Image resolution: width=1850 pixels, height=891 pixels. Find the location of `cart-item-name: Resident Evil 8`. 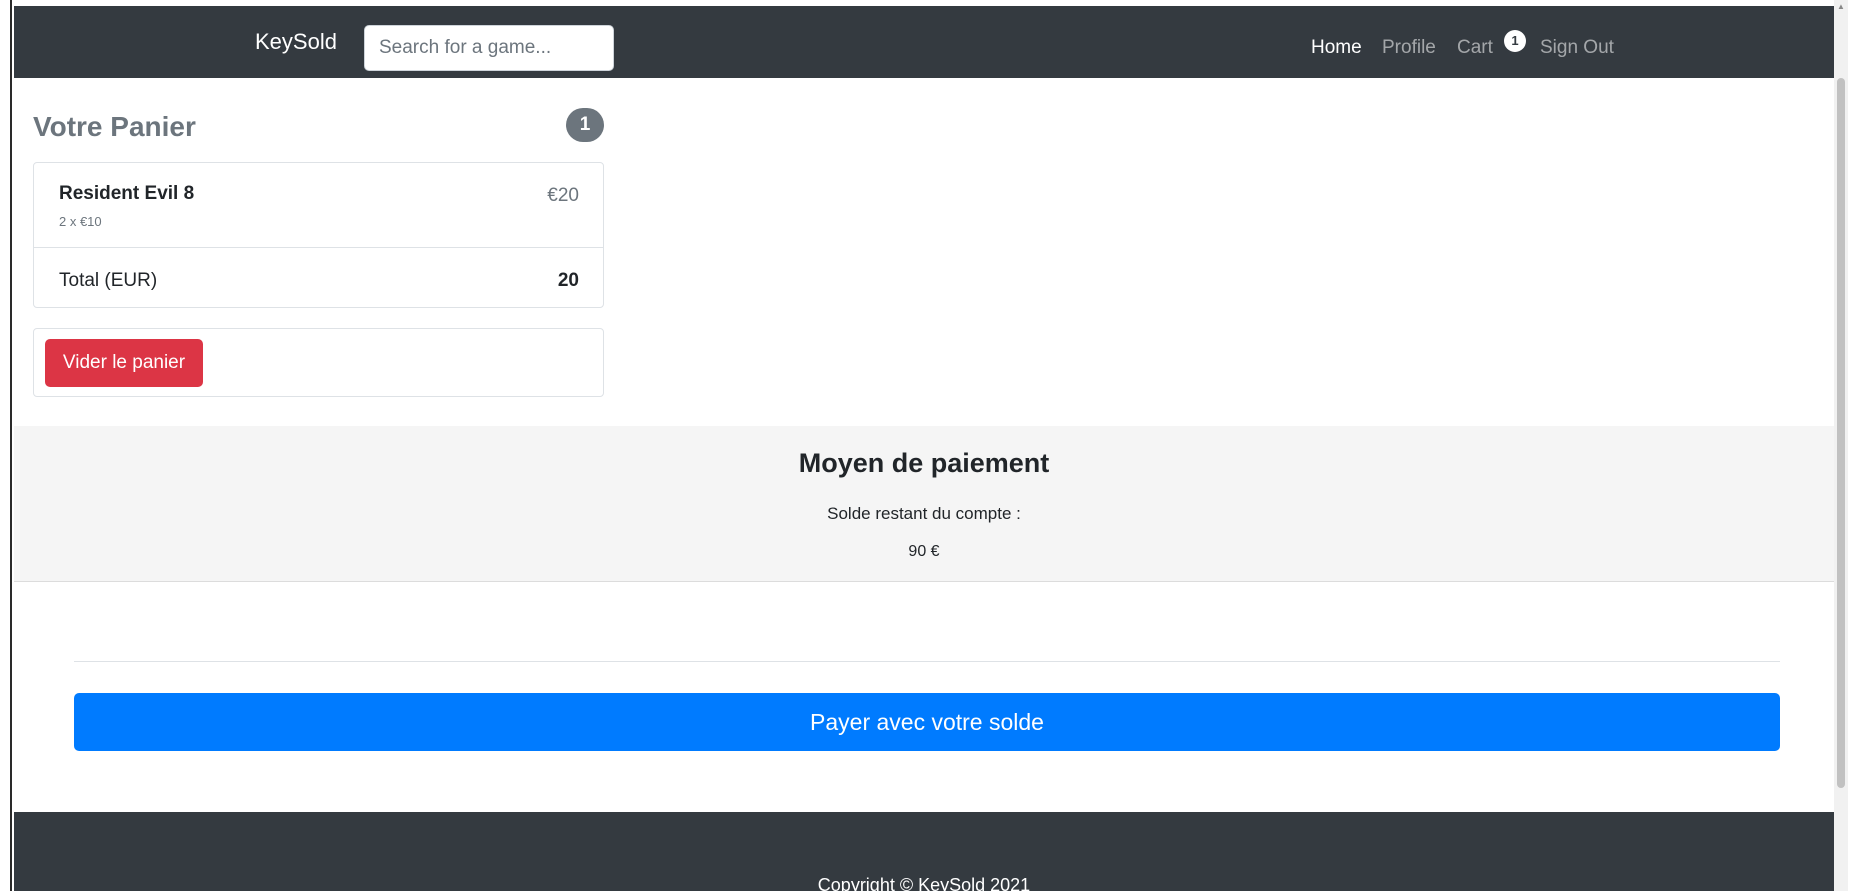

cart-item-name: Resident Evil 8 is located at coordinates (127, 193).